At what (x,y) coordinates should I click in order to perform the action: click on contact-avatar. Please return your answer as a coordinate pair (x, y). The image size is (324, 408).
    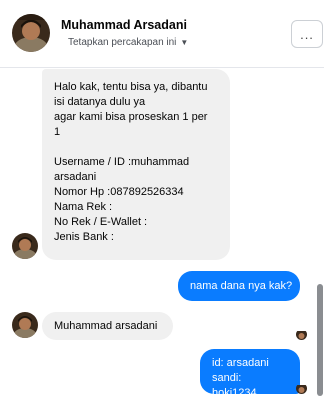
    Looking at the image, I should click on (31, 33).